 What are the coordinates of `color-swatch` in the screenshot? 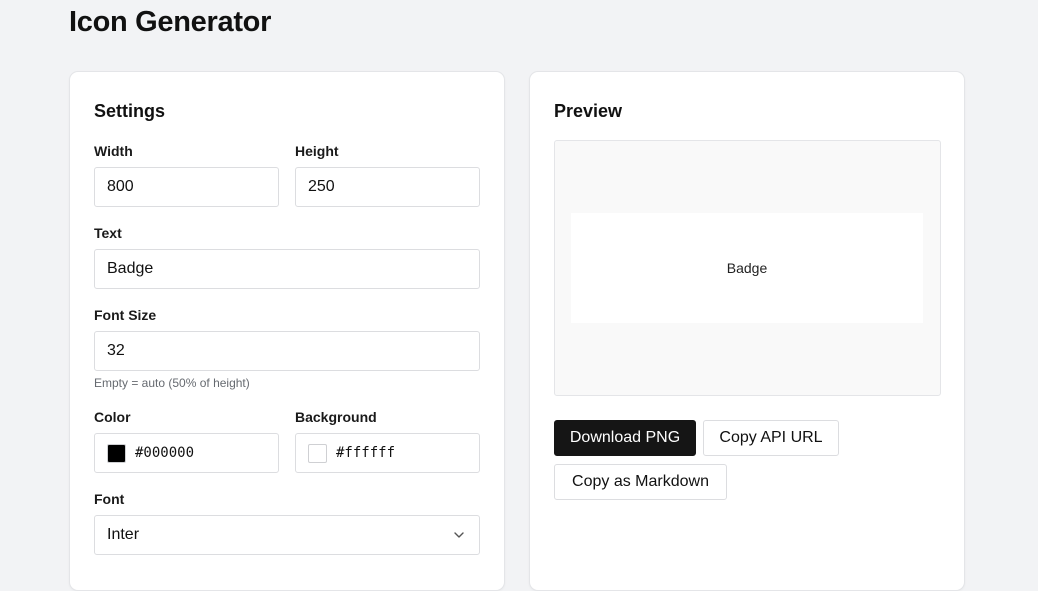 It's located at (116, 453).